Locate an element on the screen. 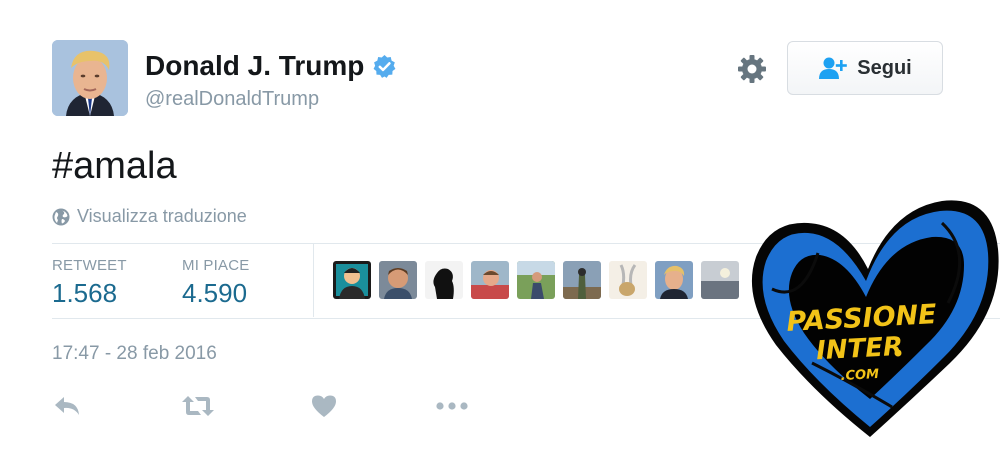 The width and height of the screenshot is (1000, 461). reply-button is located at coordinates (67, 406).